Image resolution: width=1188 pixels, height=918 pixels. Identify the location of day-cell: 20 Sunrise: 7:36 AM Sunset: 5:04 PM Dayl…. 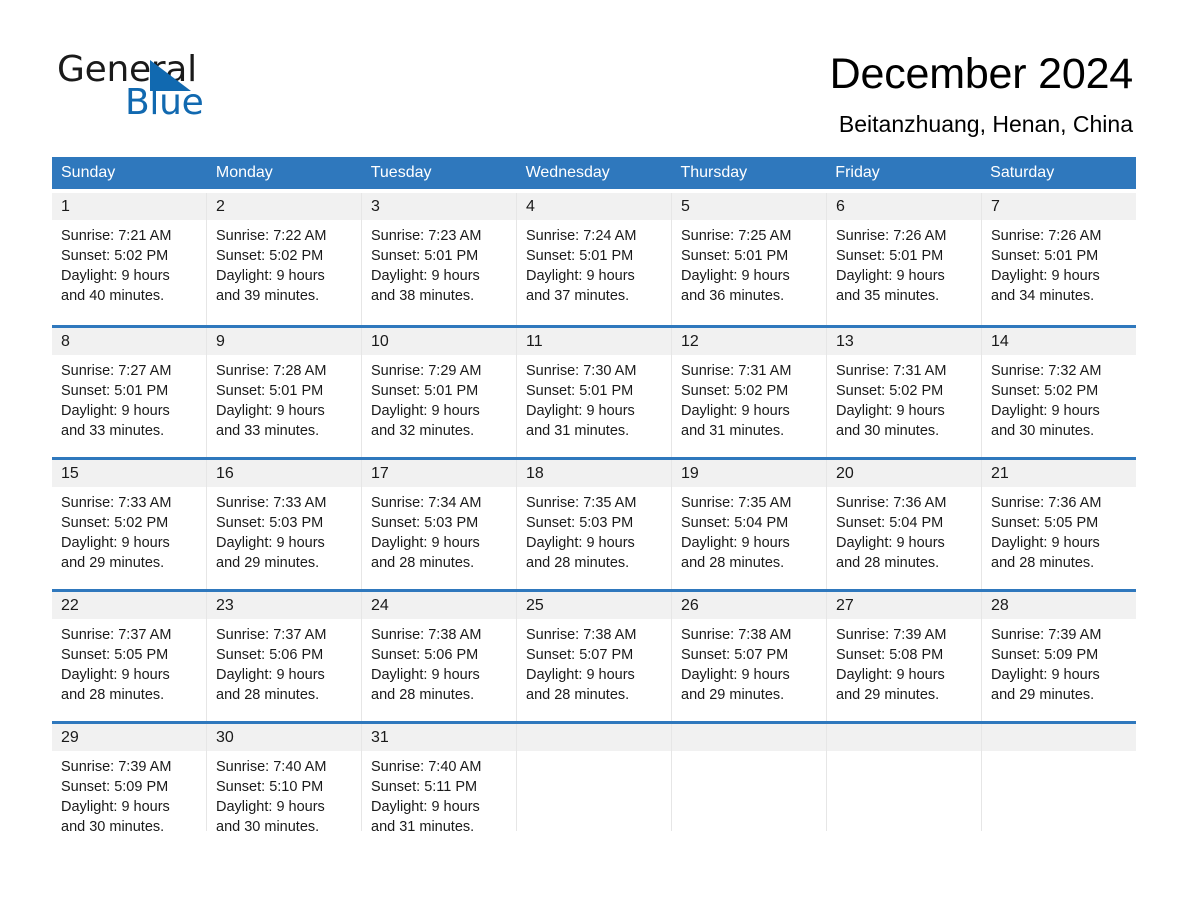
(904, 524).